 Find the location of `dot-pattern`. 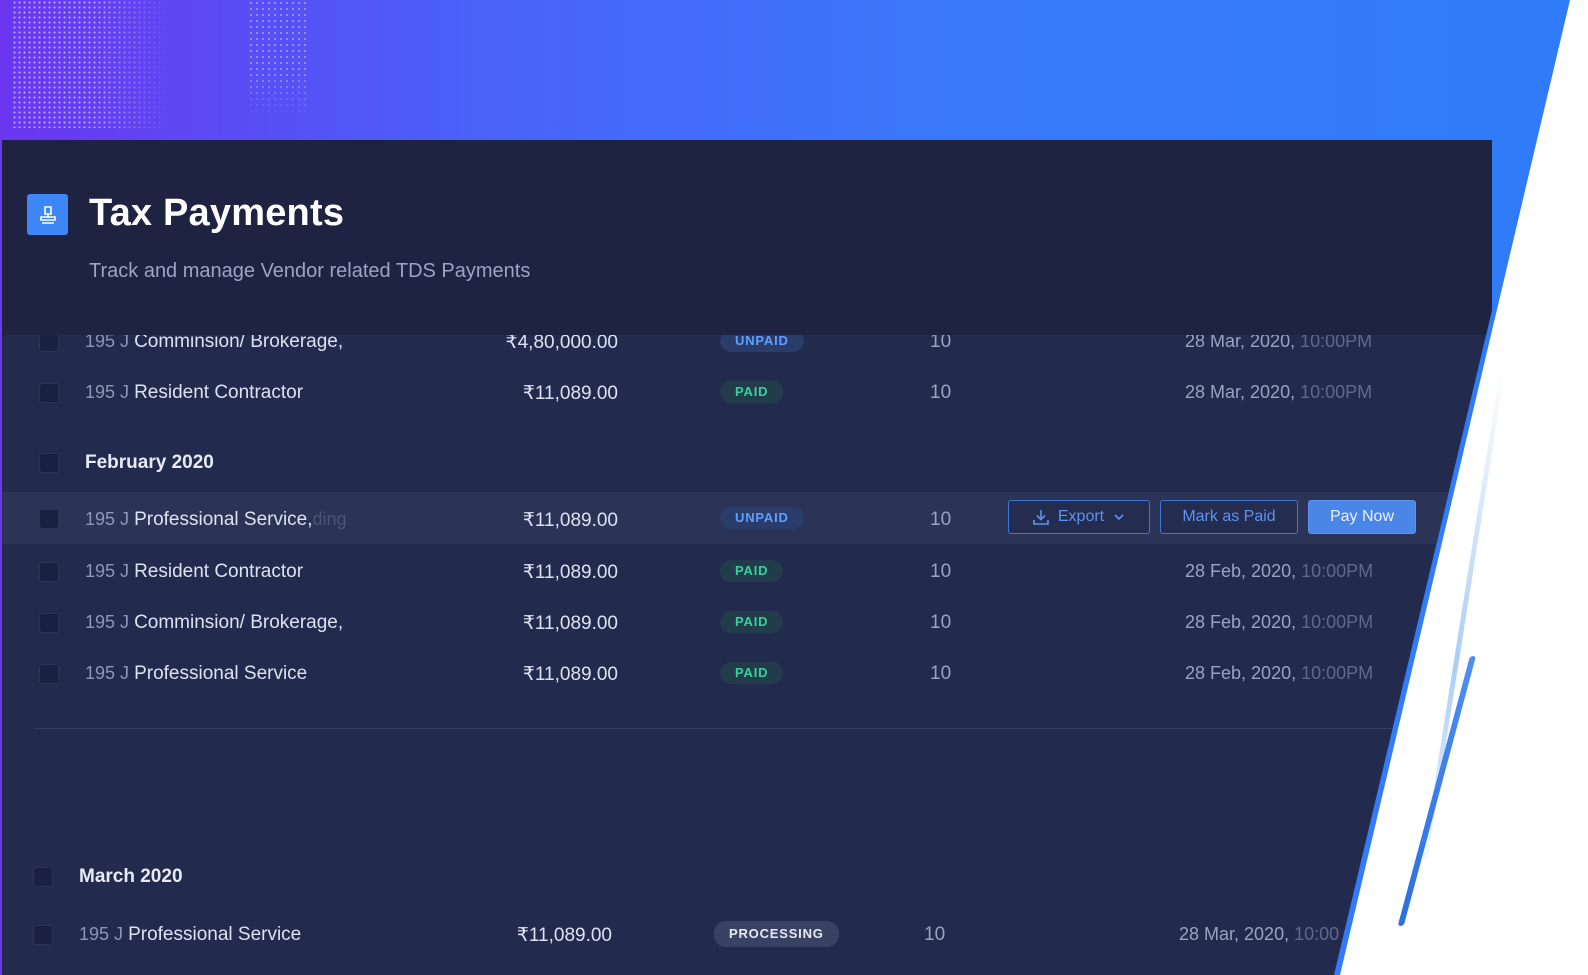

dot-pattern is located at coordinates (92, 64).